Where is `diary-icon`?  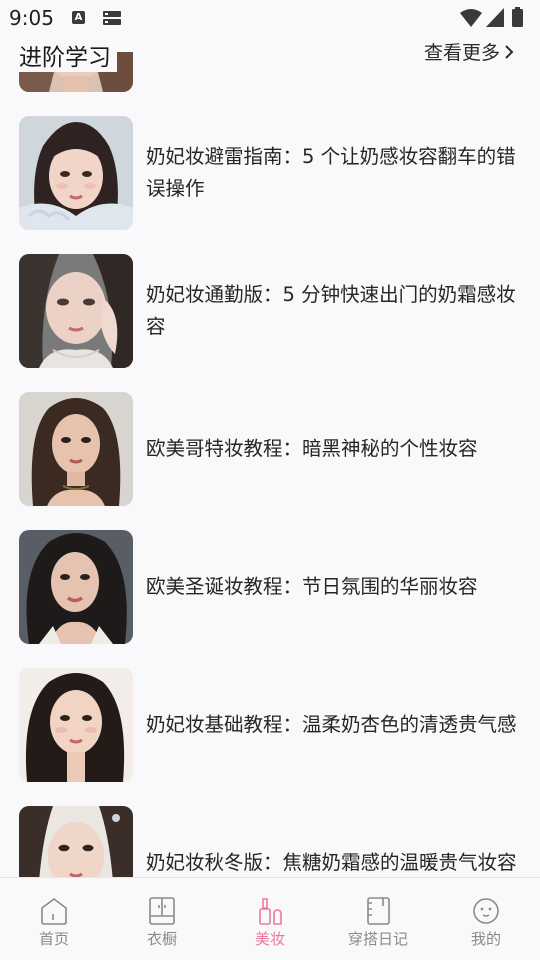
diary-icon is located at coordinates (378, 911).